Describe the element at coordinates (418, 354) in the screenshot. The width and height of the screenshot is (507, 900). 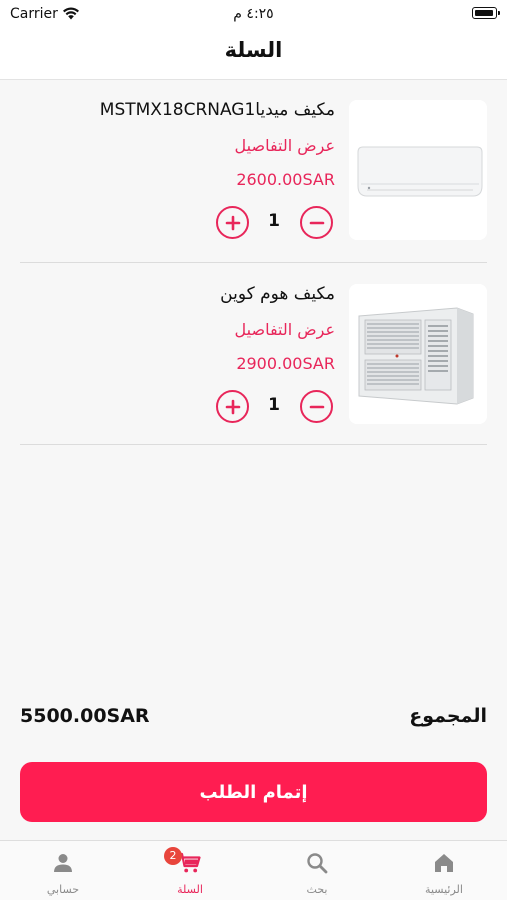
I see `window-ac-image` at that location.